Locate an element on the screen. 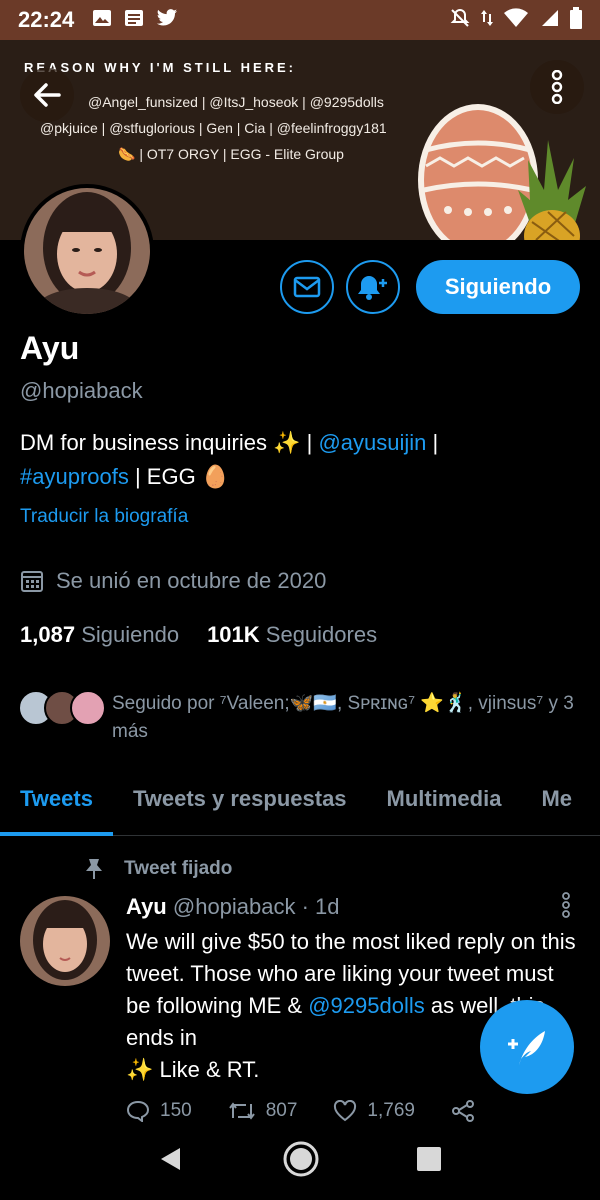 The height and width of the screenshot is (1200, 600). signal-icon is located at coordinates (549, 20).